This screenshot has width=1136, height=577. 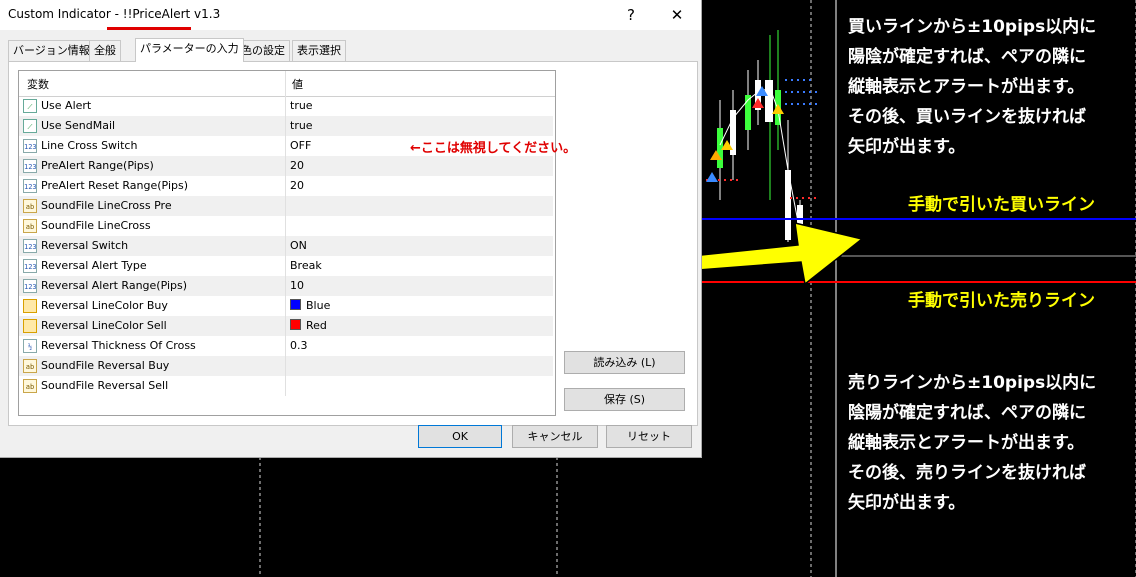 I want to click on table-row: Reversal LineColor Sell Red, so click(x=286, y=326).